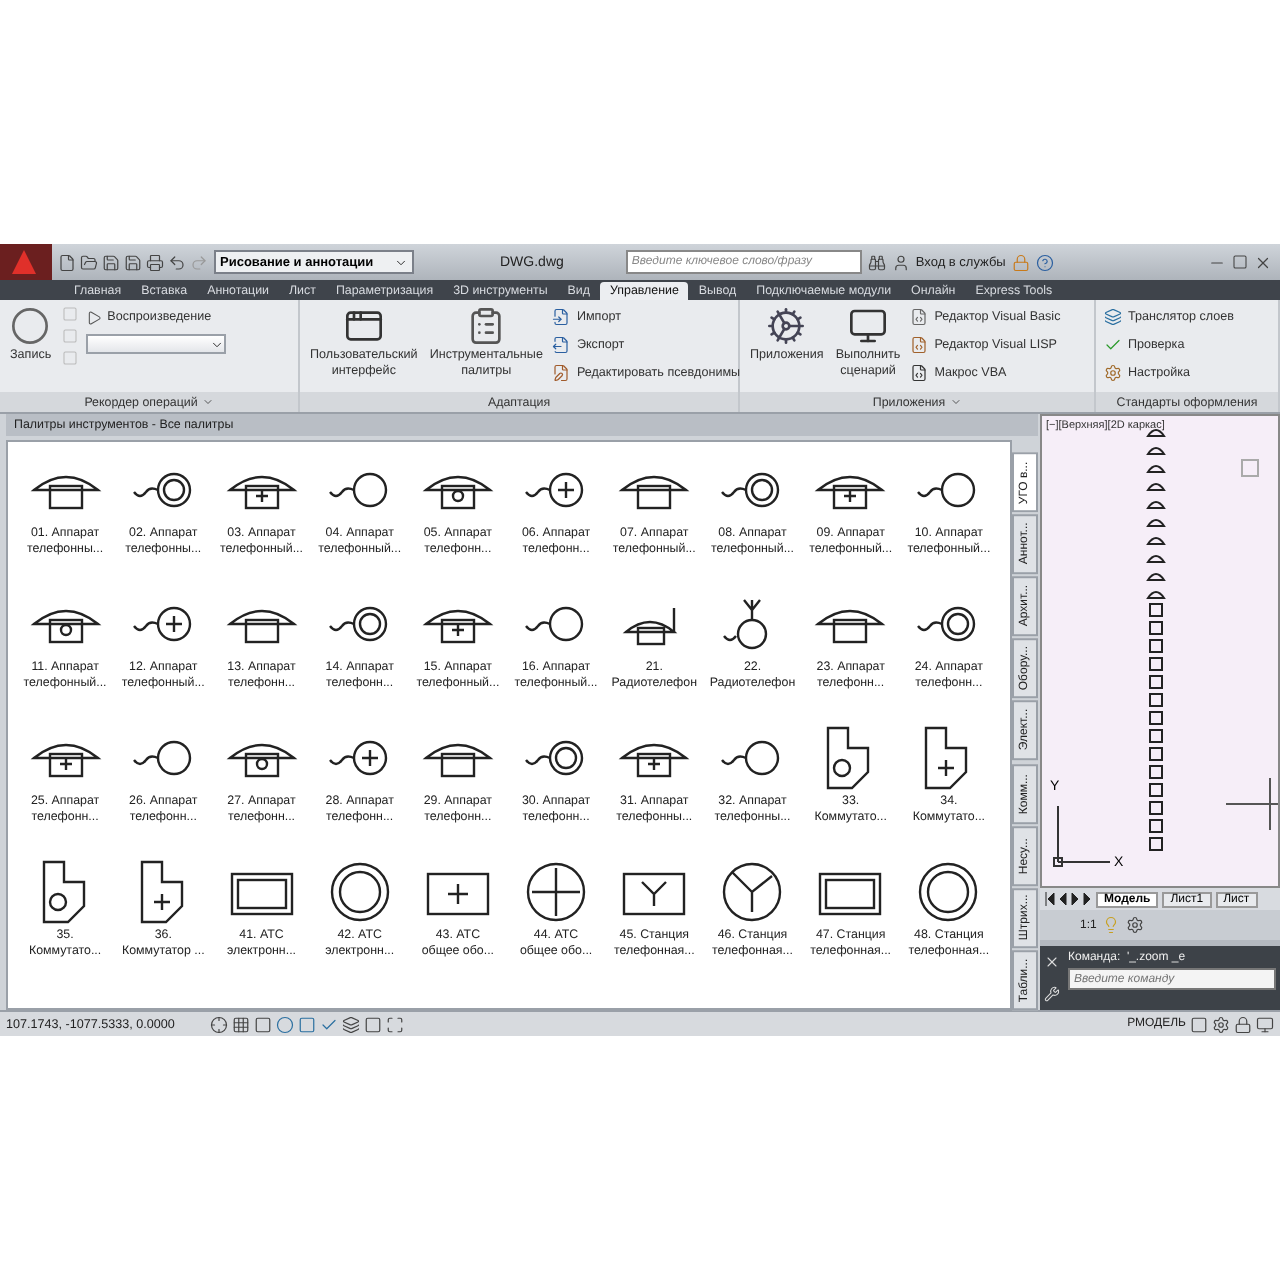  Describe the element at coordinates (1068, 899) in the screenshot. I see `tab-navigation-icon` at that location.